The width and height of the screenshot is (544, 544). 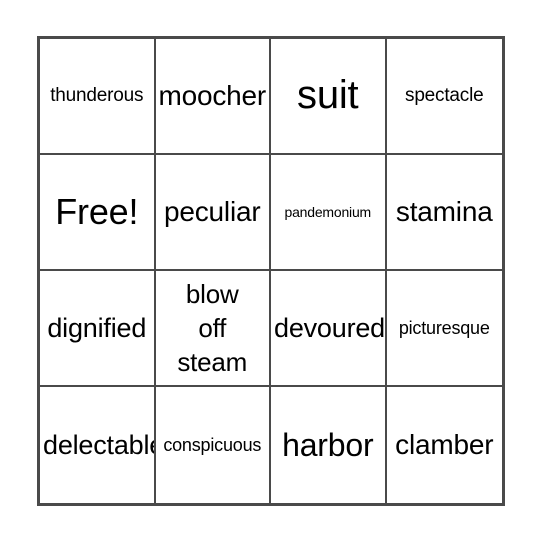 I want to click on bingo-cell-label: pandemonium, so click(x=328, y=211).